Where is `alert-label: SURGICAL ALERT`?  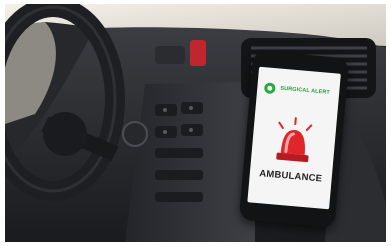
alert-label: SURGICAL ALERT is located at coordinates (305, 90).